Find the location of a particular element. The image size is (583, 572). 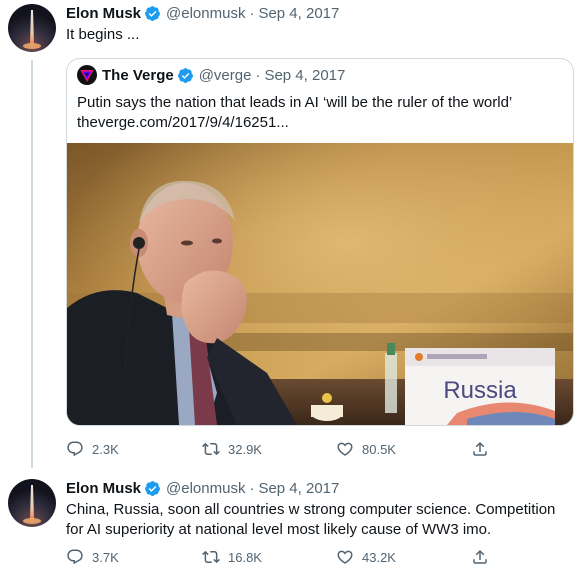

retweet-button: 32.9K is located at coordinates (232, 449).